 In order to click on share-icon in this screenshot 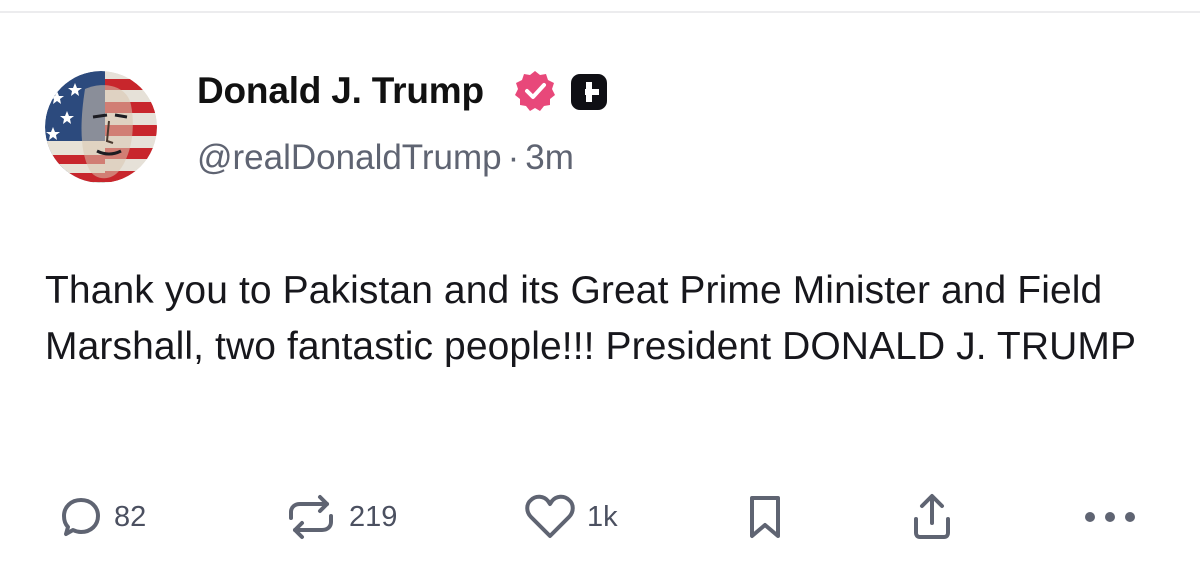, I will do `click(932, 516)`.